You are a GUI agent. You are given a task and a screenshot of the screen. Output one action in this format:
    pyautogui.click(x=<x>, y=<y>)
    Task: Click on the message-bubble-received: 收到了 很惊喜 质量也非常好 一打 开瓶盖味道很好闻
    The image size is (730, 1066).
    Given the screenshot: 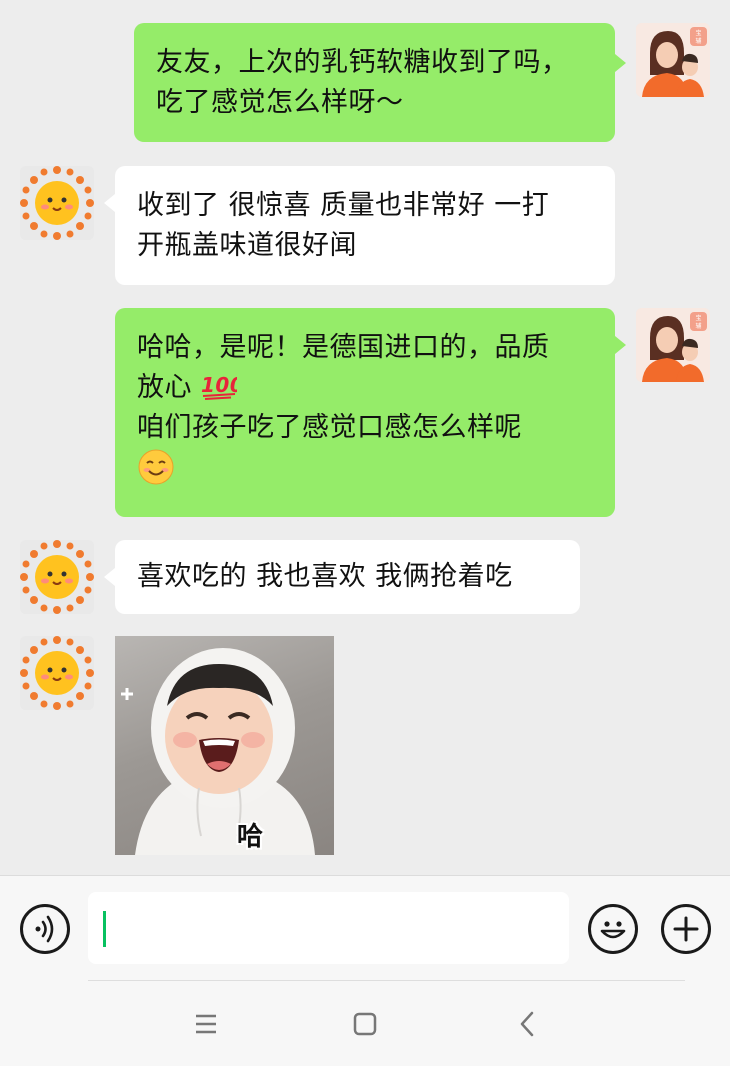 What is the action you would take?
    pyautogui.click(x=365, y=225)
    